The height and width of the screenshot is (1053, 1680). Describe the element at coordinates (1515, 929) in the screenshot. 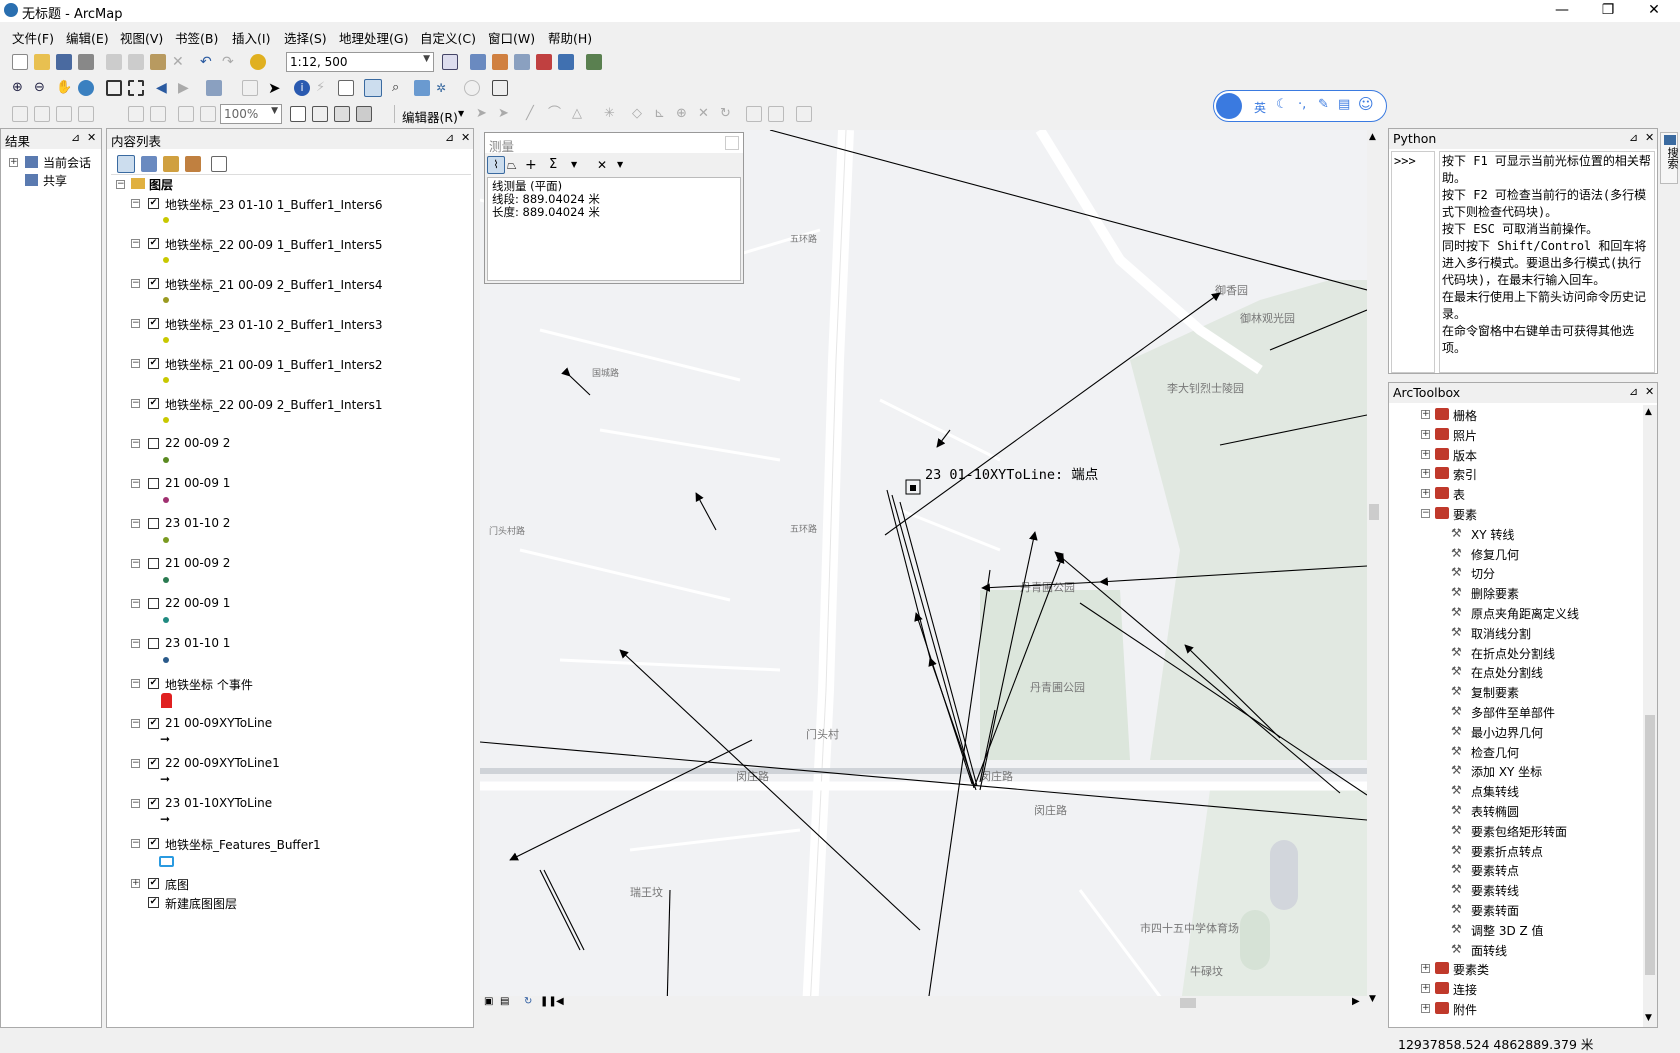

I see `toolbox-tool-row: ⚒ 调整 3D Z 值` at that location.